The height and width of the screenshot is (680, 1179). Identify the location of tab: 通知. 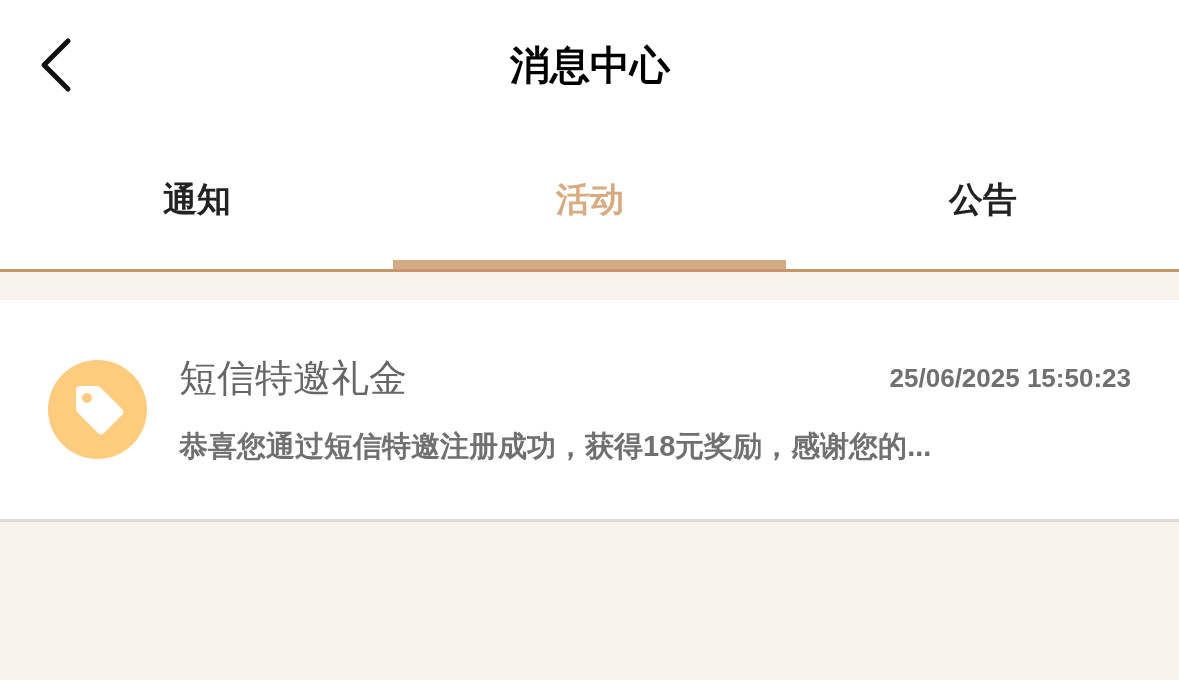
(196, 199).